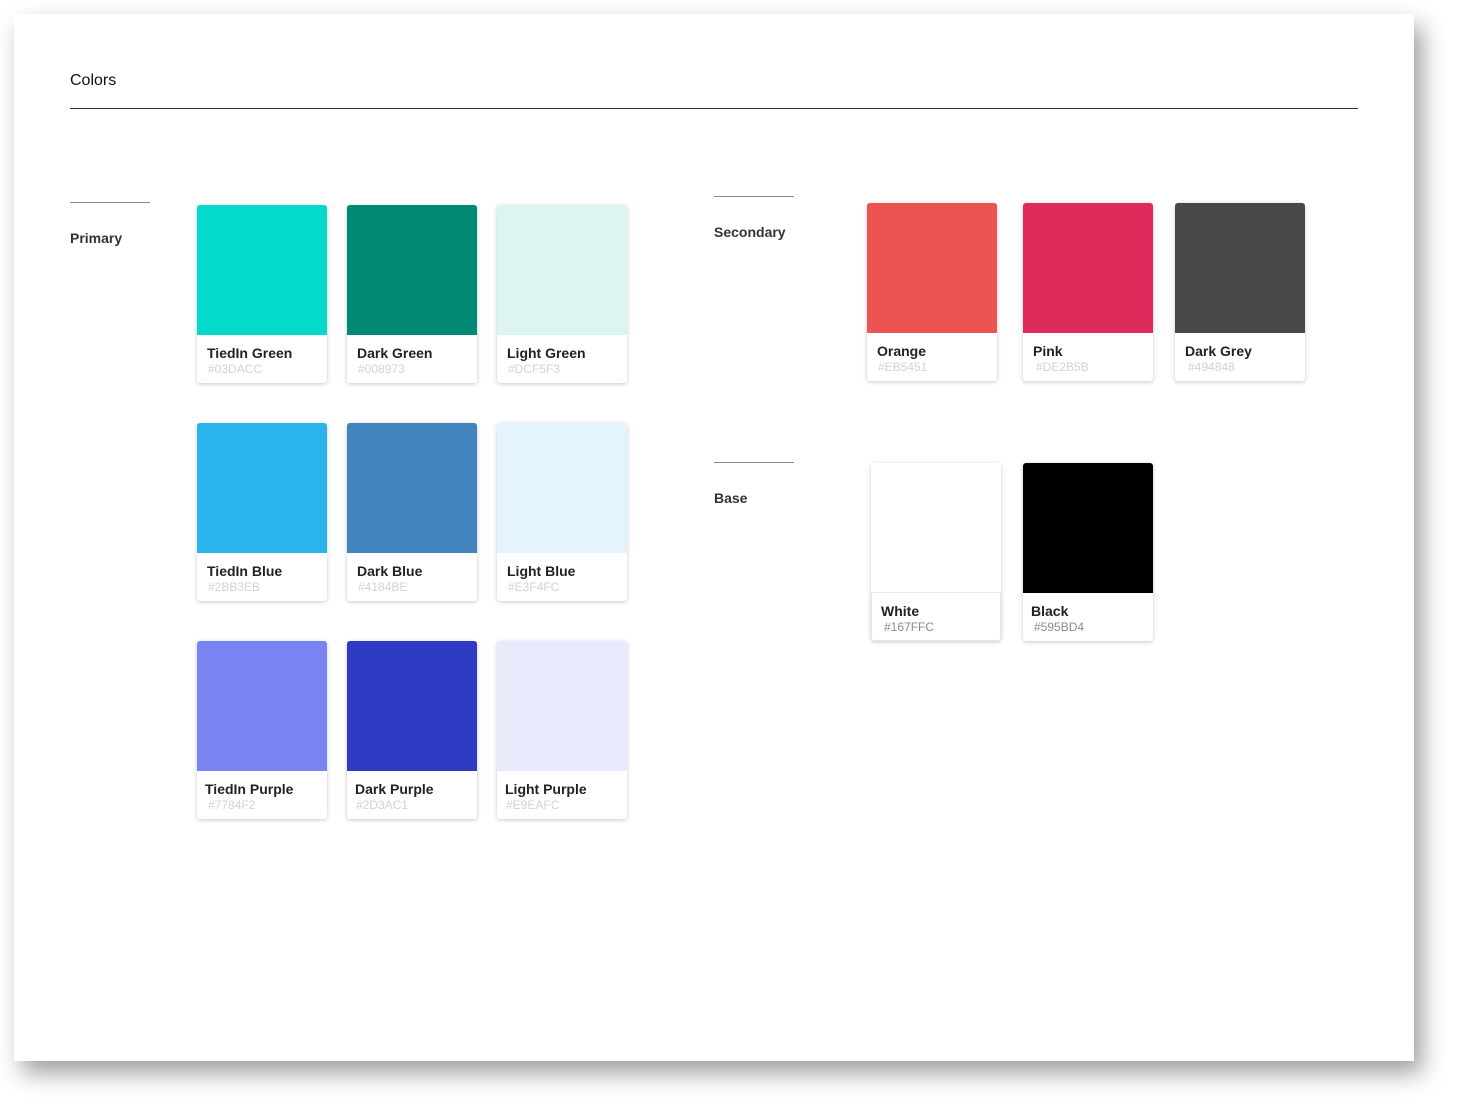 The height and width of the screenshot is (1108, 1462). I want to click on base-section-divider, so click(754, 462).